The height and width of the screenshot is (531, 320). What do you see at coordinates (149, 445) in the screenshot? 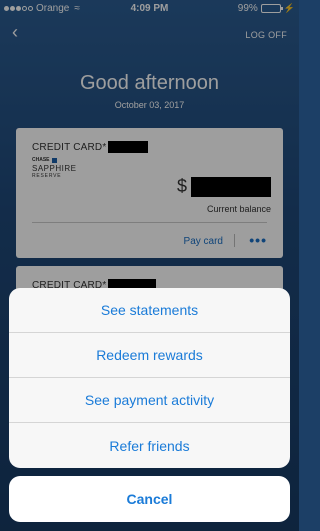
I see `refer-friends-button: Refer friends` at bounding box center [149, 445].